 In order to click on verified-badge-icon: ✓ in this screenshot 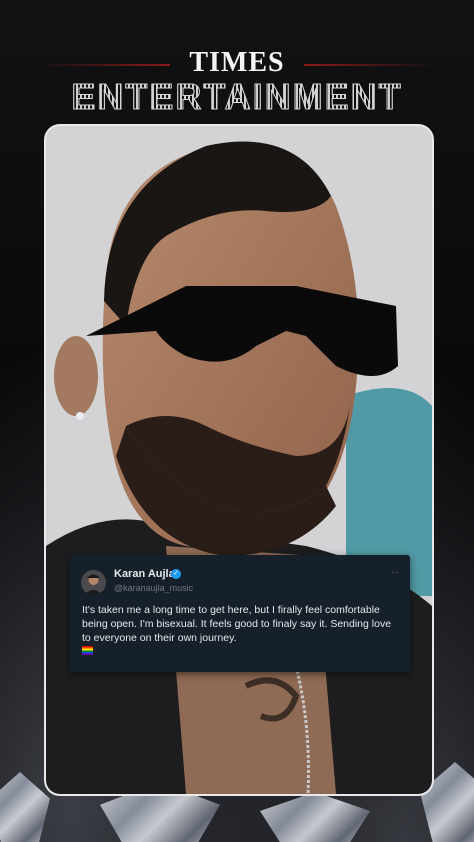, I will do `click(176, 574)`.